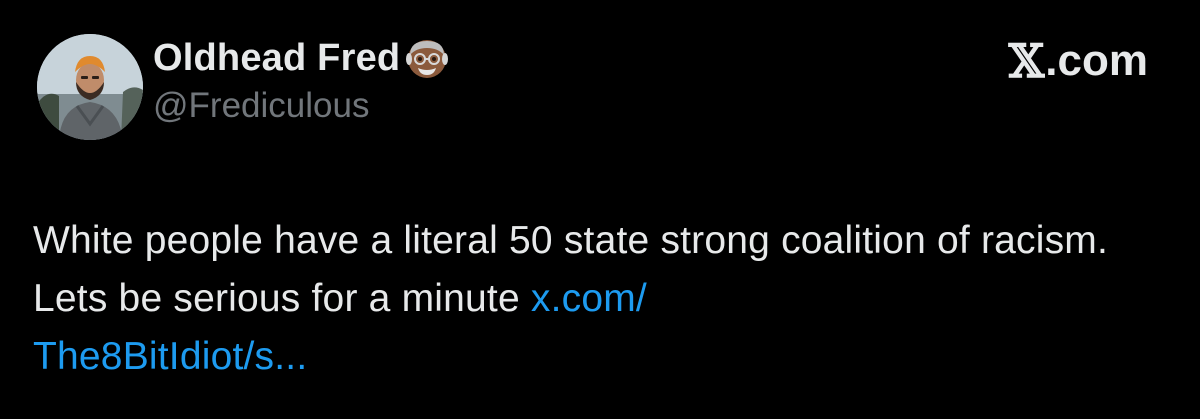  Describe the element at coordinates (427, 59) in the screenshot. I see `old-man-emoji-icon` at that location.